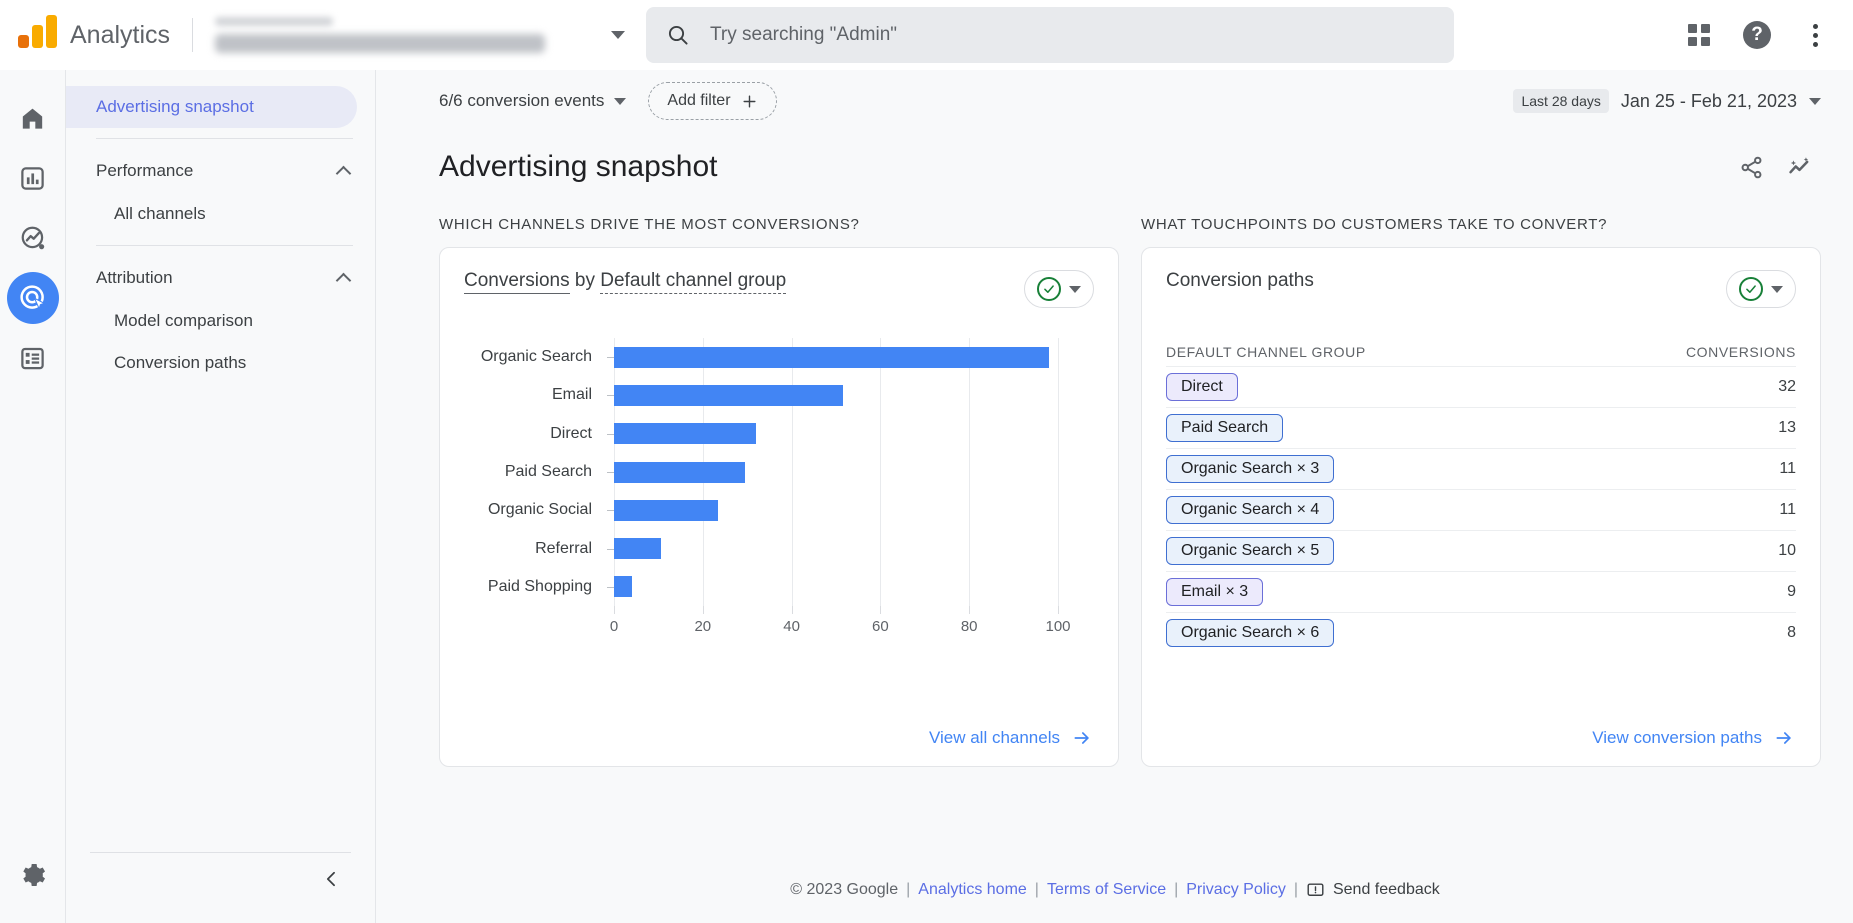 The image size is (1853, 923). I want to click on card-title-by: by, so click(584, 280).